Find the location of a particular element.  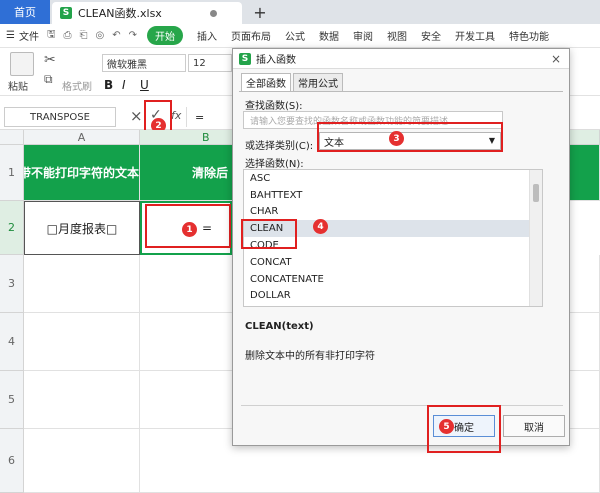

menu-formulas: 公式 is located at coordinates (295, 35).